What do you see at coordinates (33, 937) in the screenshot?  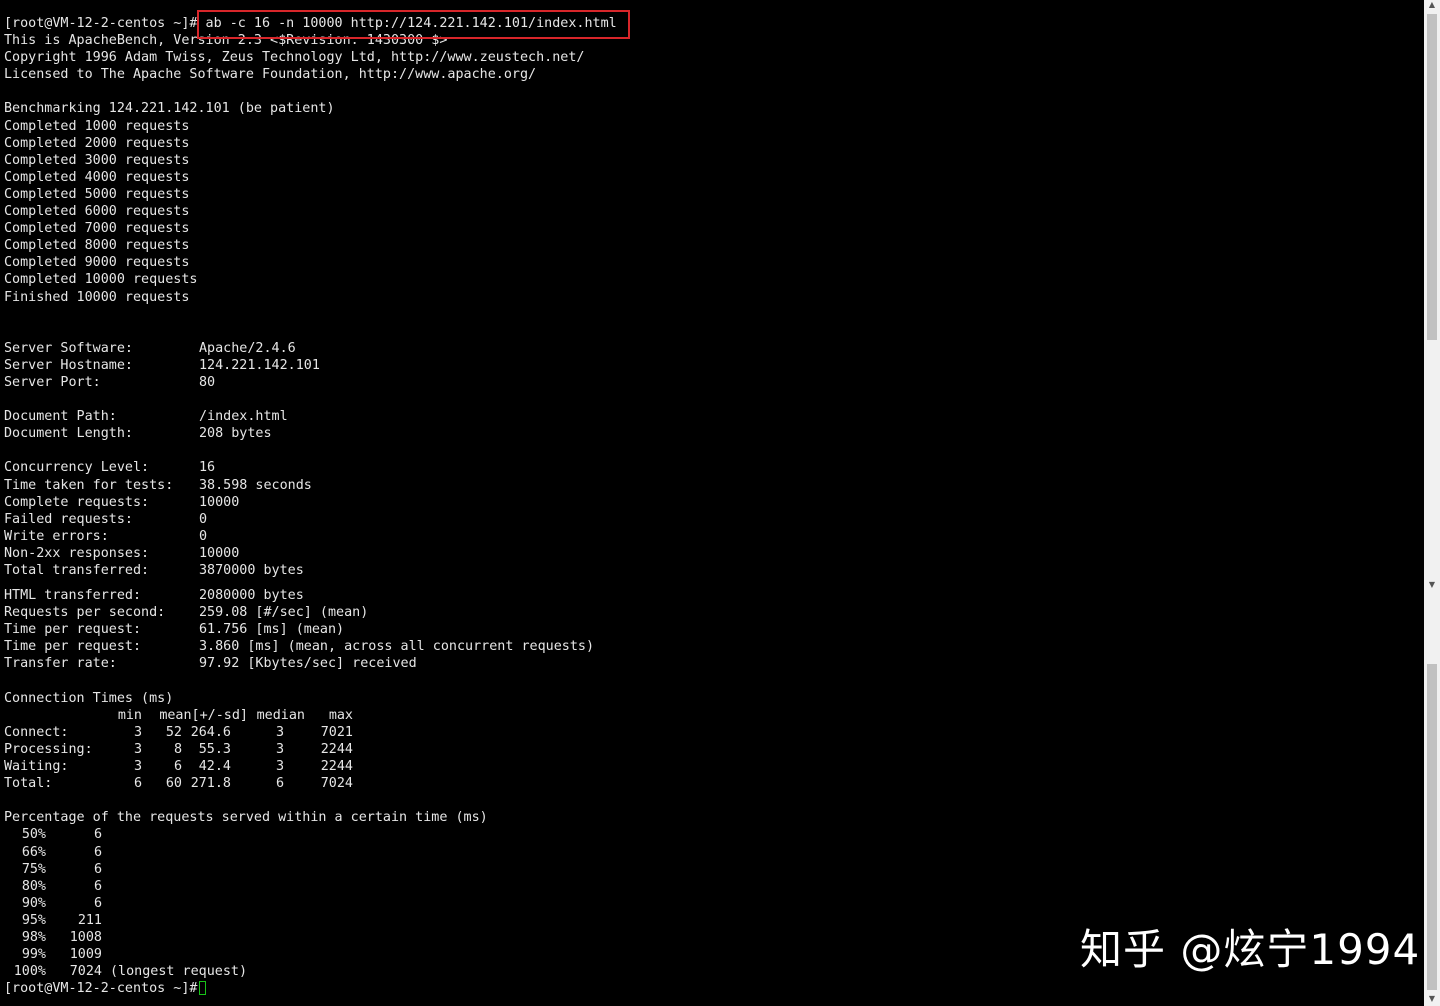 I see `pct-label: 98%` at bounding box center [33, 937].